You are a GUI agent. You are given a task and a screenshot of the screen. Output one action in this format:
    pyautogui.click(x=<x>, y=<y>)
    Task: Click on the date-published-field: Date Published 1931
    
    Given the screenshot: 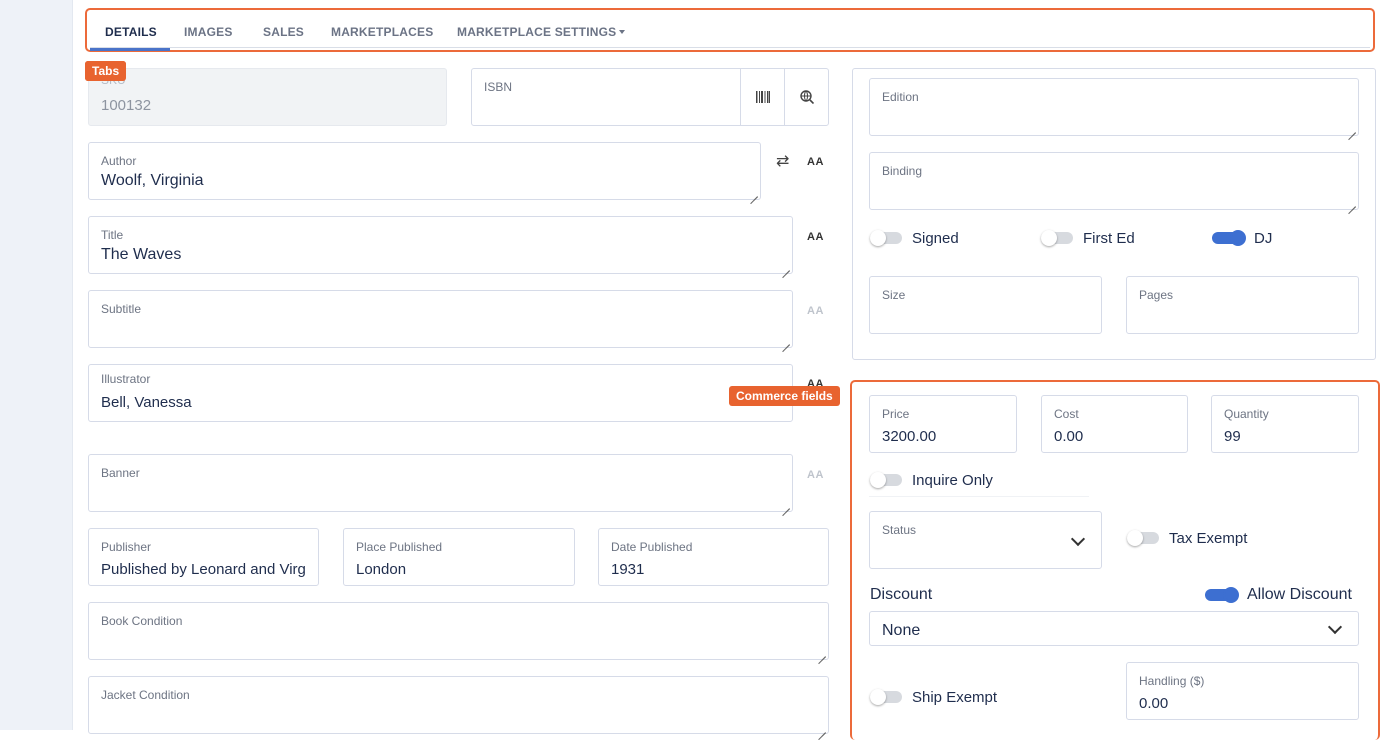 What is the action you would take?
    pyautogui.click(x=713, y=557)
    